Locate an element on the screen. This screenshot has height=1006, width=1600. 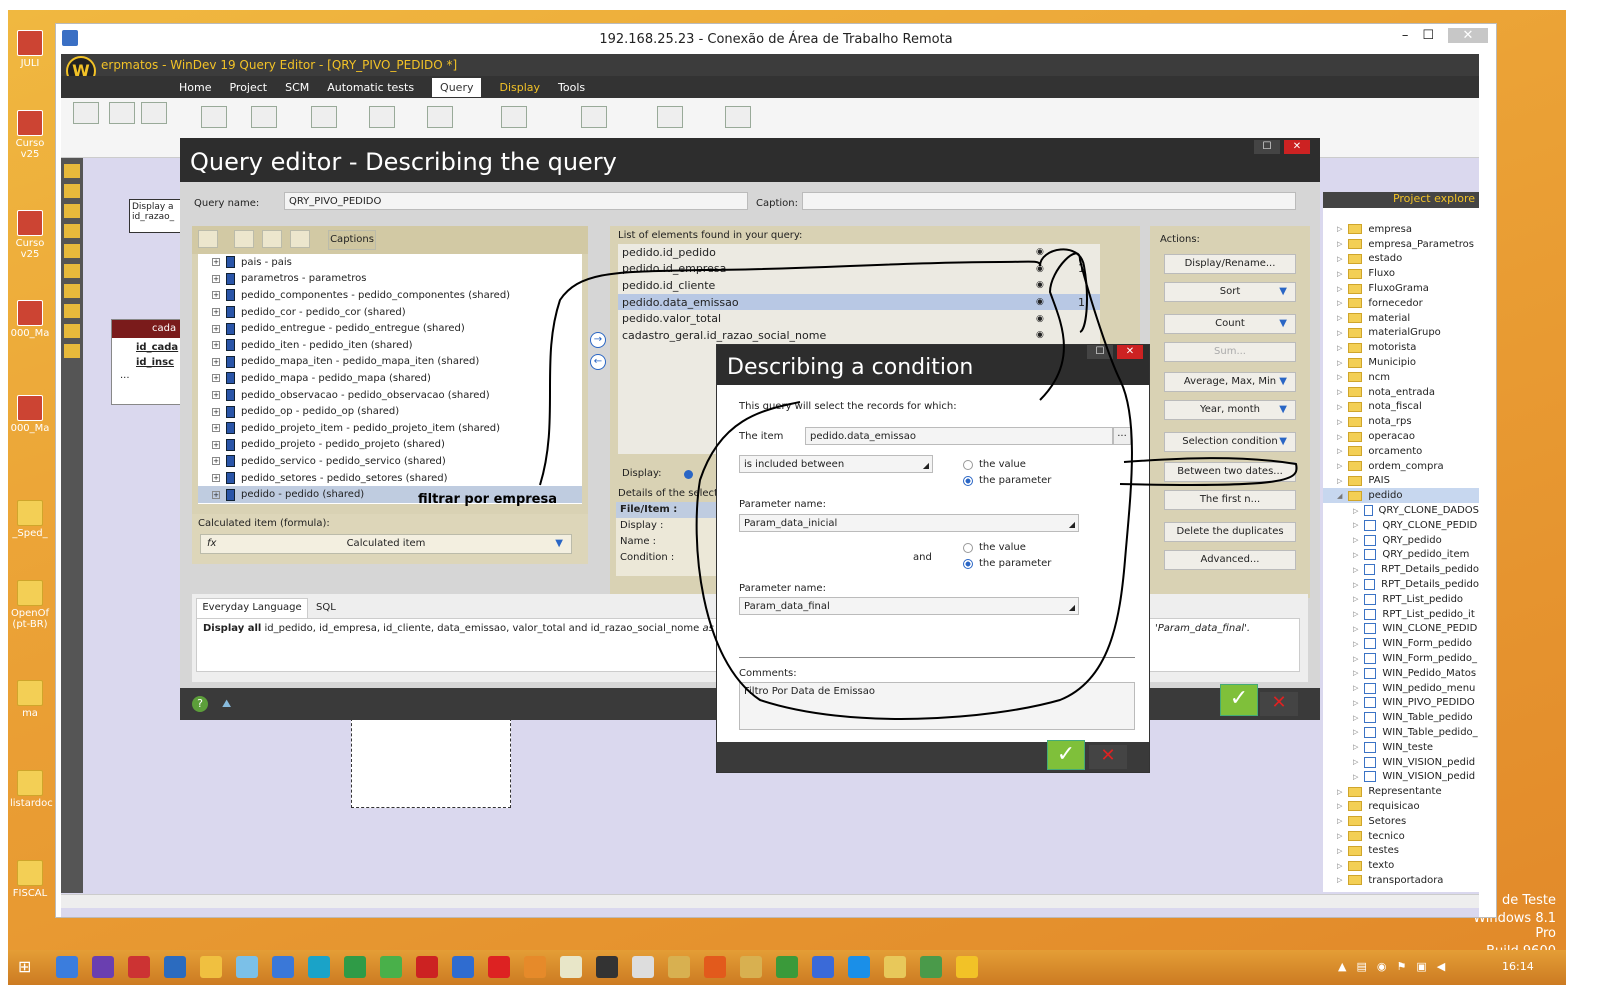
explorer-item: ▷ Setores is located at coordinates (1401, 821).